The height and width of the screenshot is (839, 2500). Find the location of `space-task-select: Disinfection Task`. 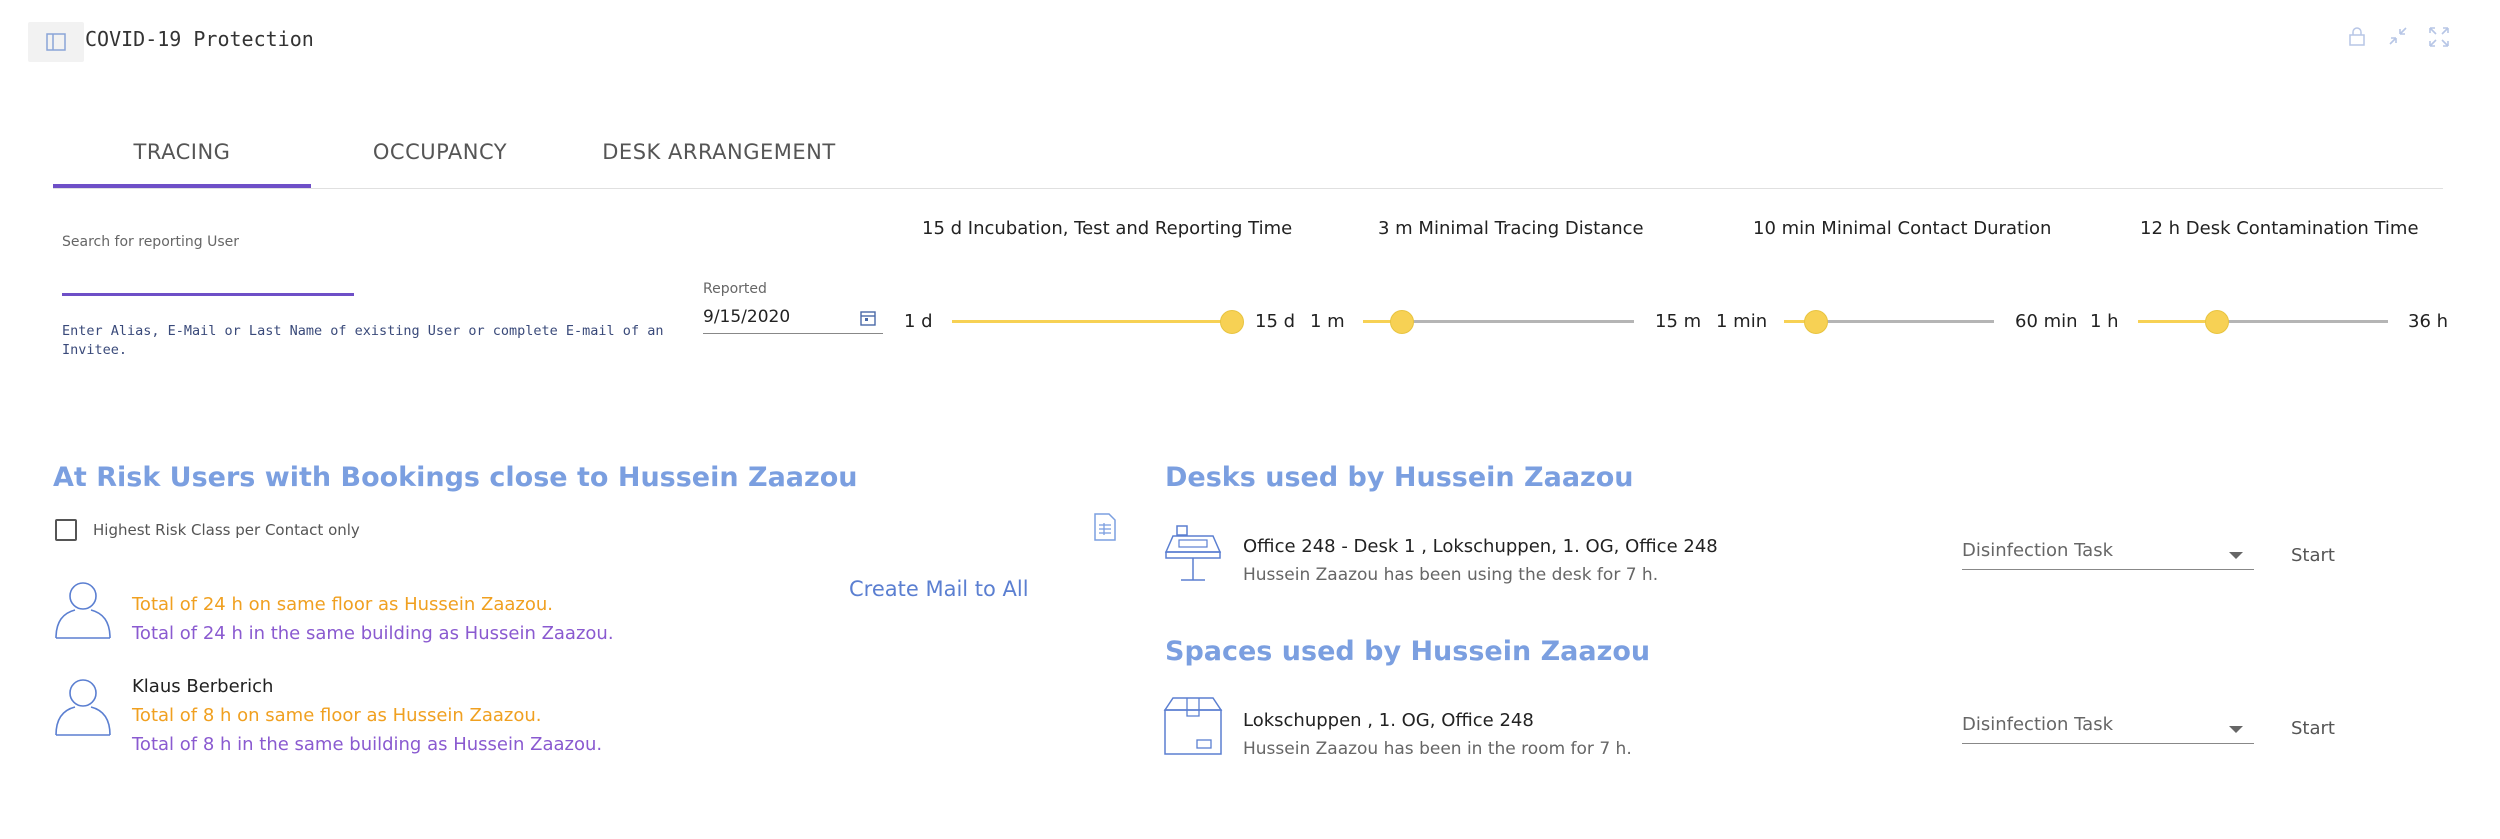

space-task-select: Disinfection Task is located at coordinates (2037, 724).